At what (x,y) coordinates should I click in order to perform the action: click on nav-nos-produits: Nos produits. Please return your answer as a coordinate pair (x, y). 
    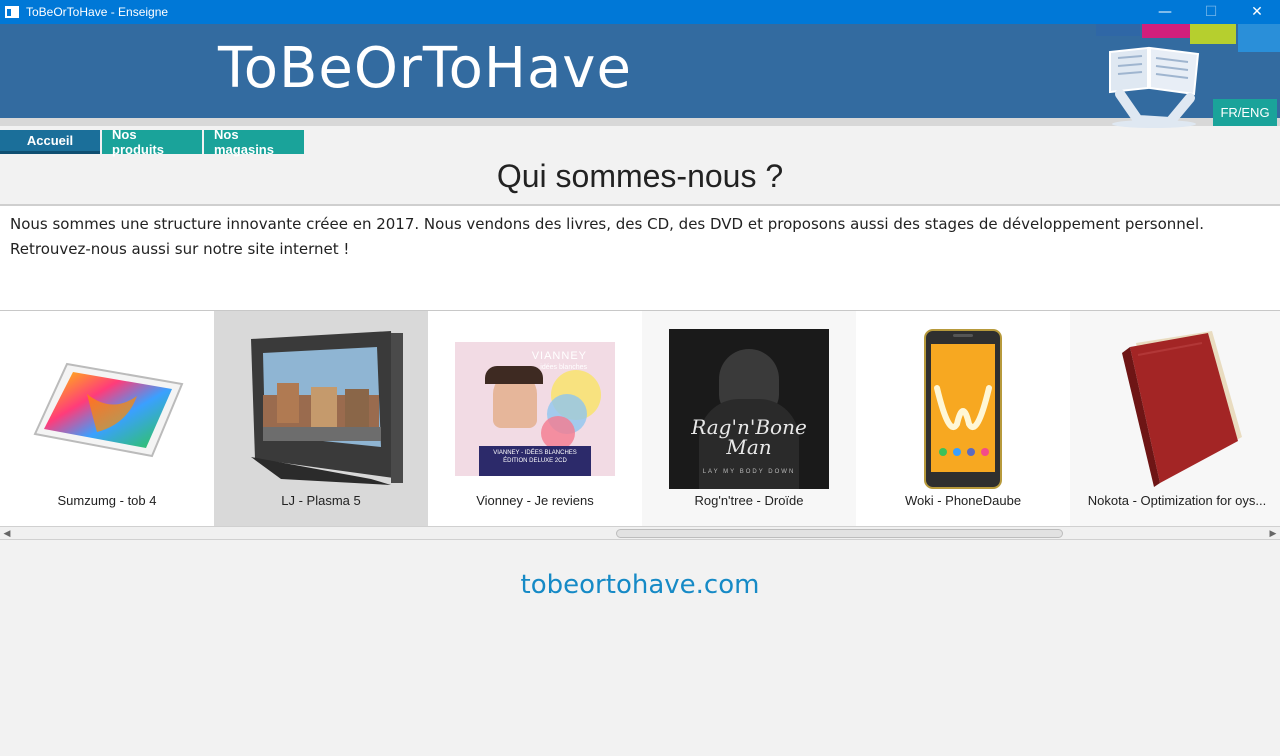
    Looking at the image, I should click on (152, 142).